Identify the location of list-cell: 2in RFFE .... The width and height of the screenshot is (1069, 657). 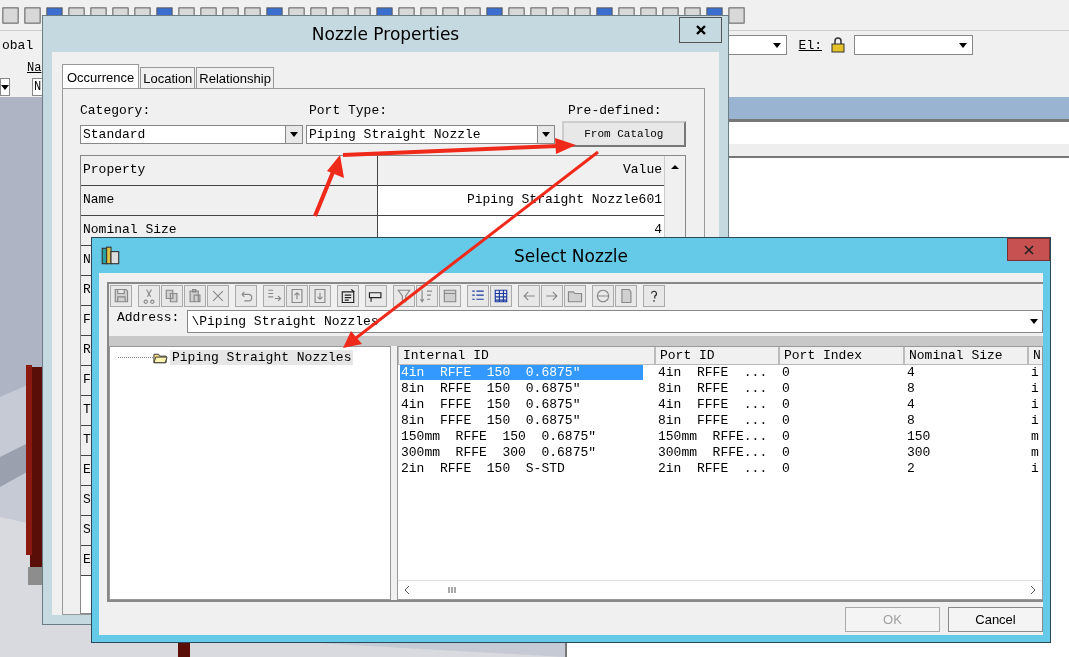
(713, 468).